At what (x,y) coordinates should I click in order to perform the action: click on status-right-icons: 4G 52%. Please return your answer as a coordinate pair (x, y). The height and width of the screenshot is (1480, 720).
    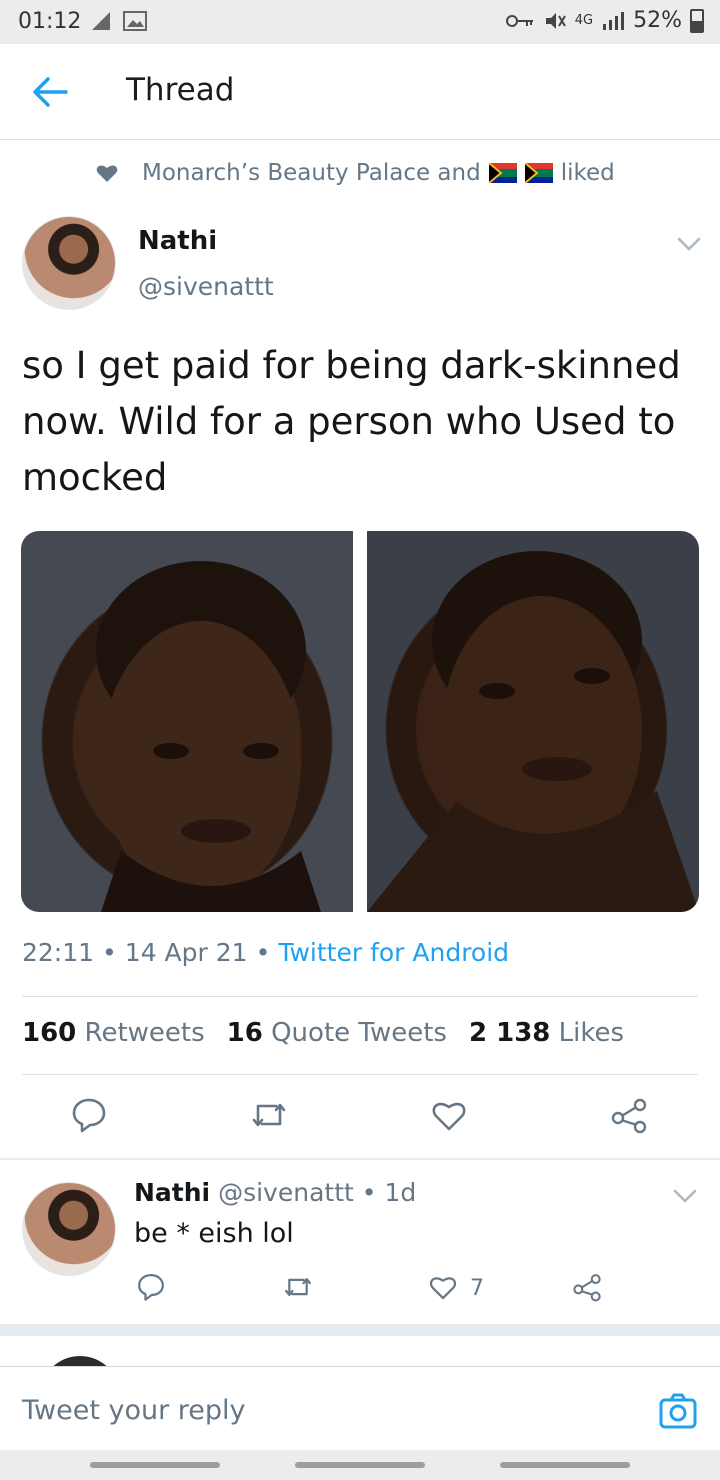
    Looking at the image, I should click on (604, 20).